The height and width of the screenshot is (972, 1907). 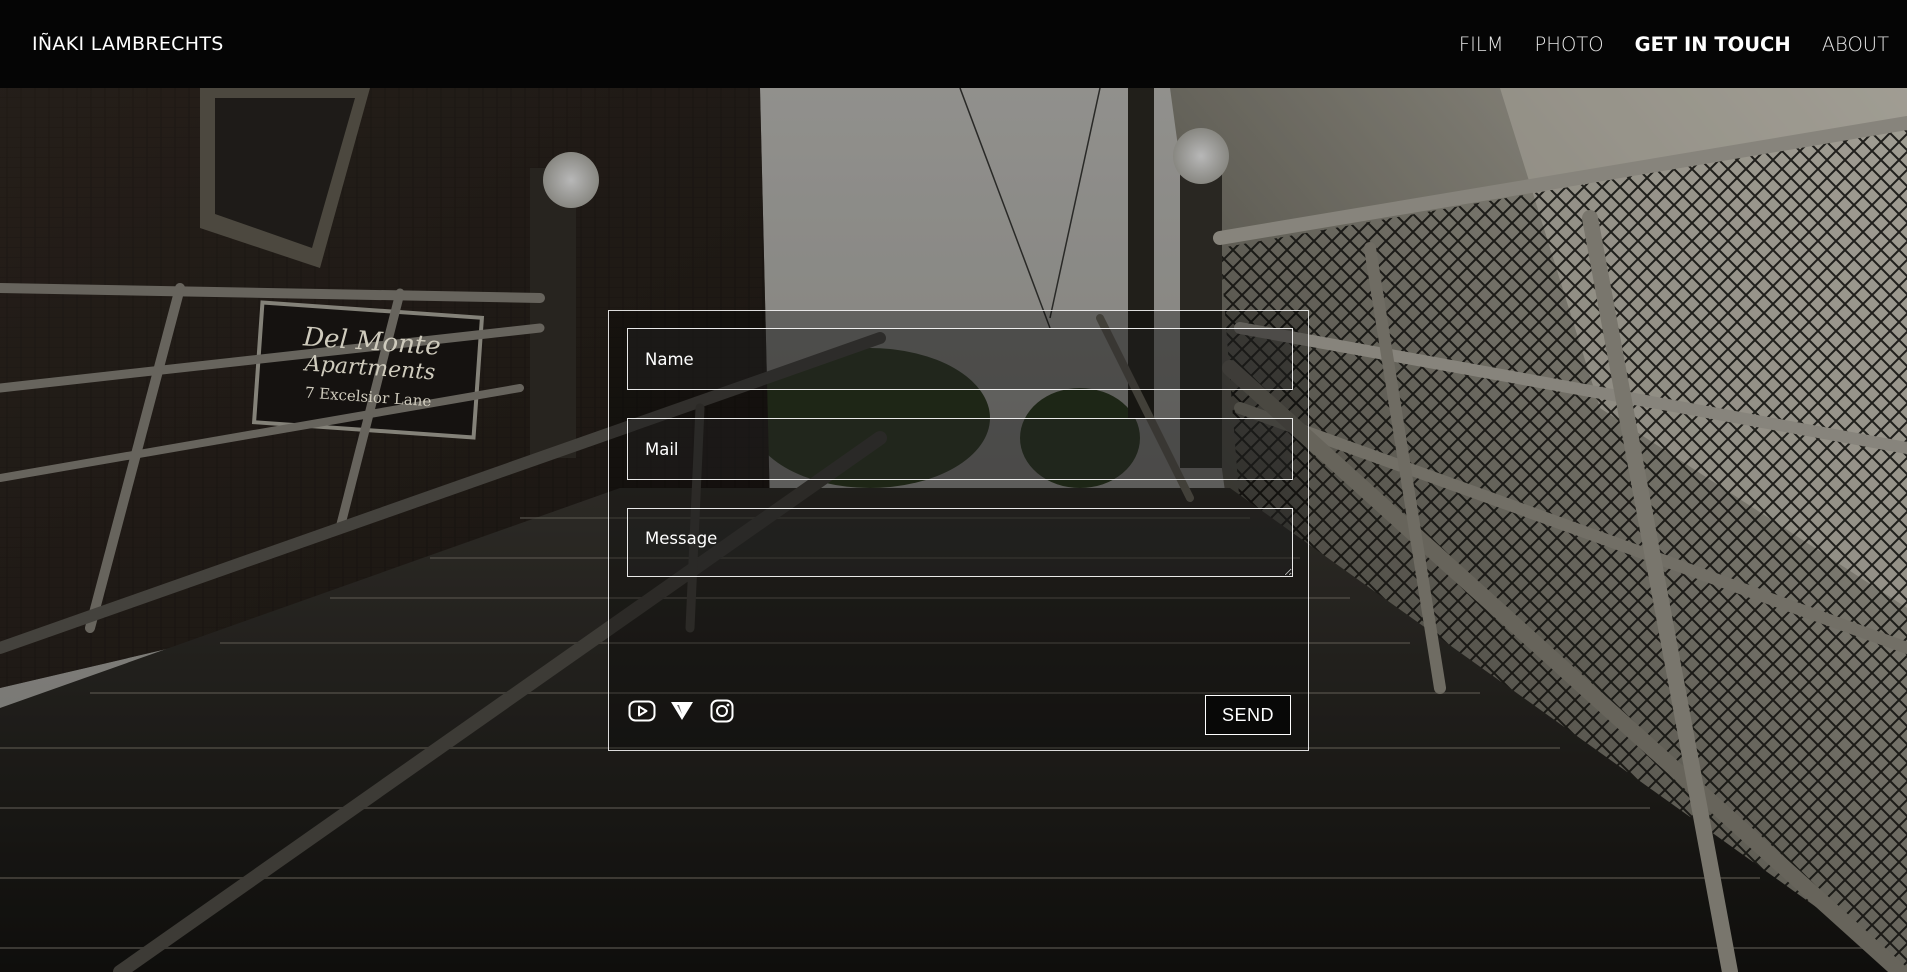 What do you see at coordinates (1481, 44) in the screenshot?
I see `nav-link-film: FILM` at bounding box center [1481, 44].